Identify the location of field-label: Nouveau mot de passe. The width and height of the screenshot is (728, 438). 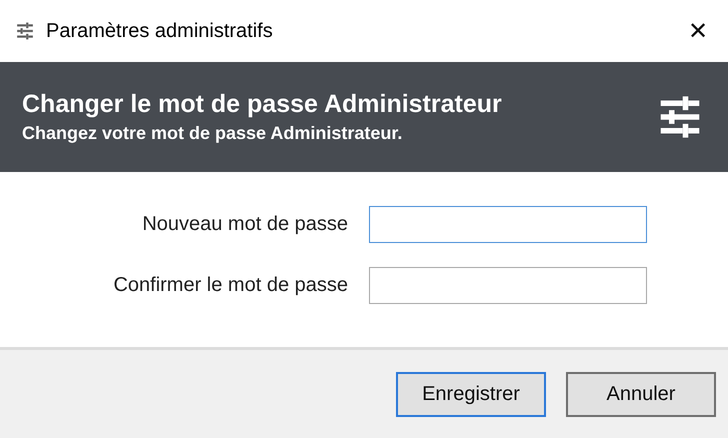
(245, 224).